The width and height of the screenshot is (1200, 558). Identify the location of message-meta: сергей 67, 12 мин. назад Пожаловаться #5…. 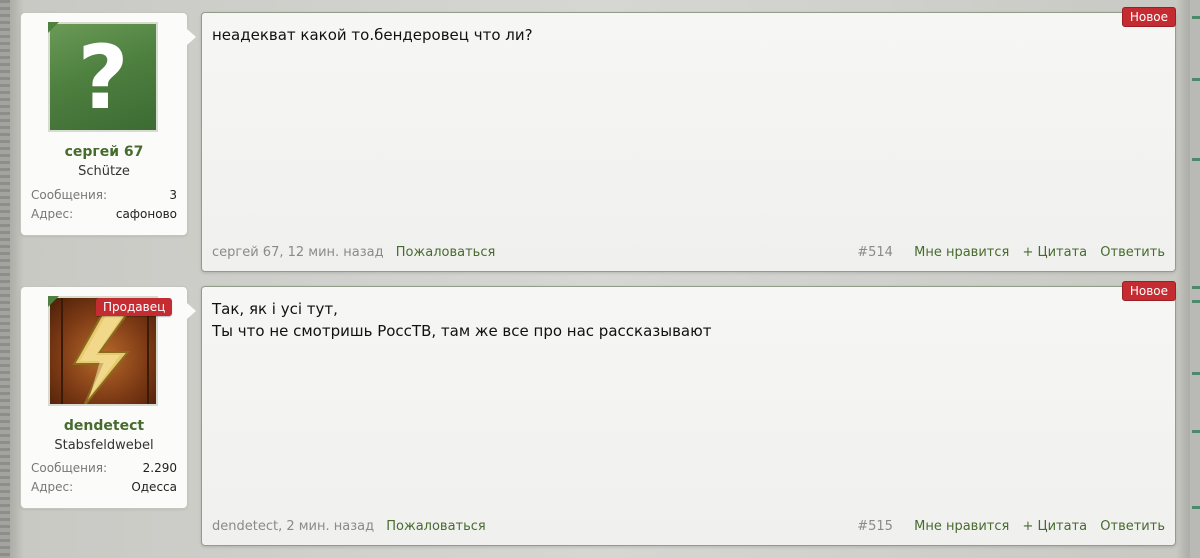
(688, 254).